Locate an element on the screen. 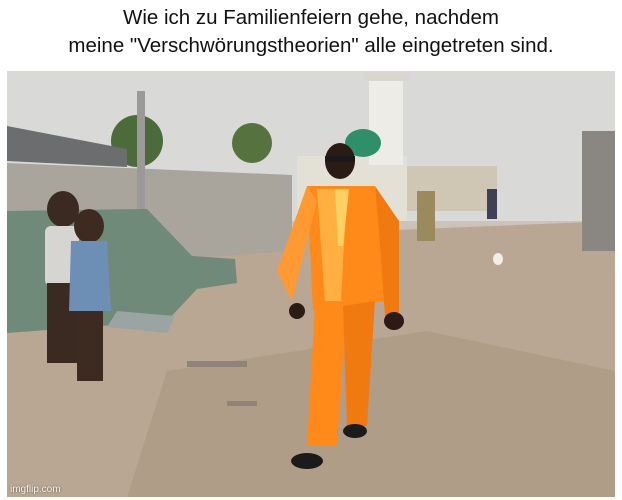 The height and width of the screenshot is (500, 622). person is located at coordinates (426, 216).